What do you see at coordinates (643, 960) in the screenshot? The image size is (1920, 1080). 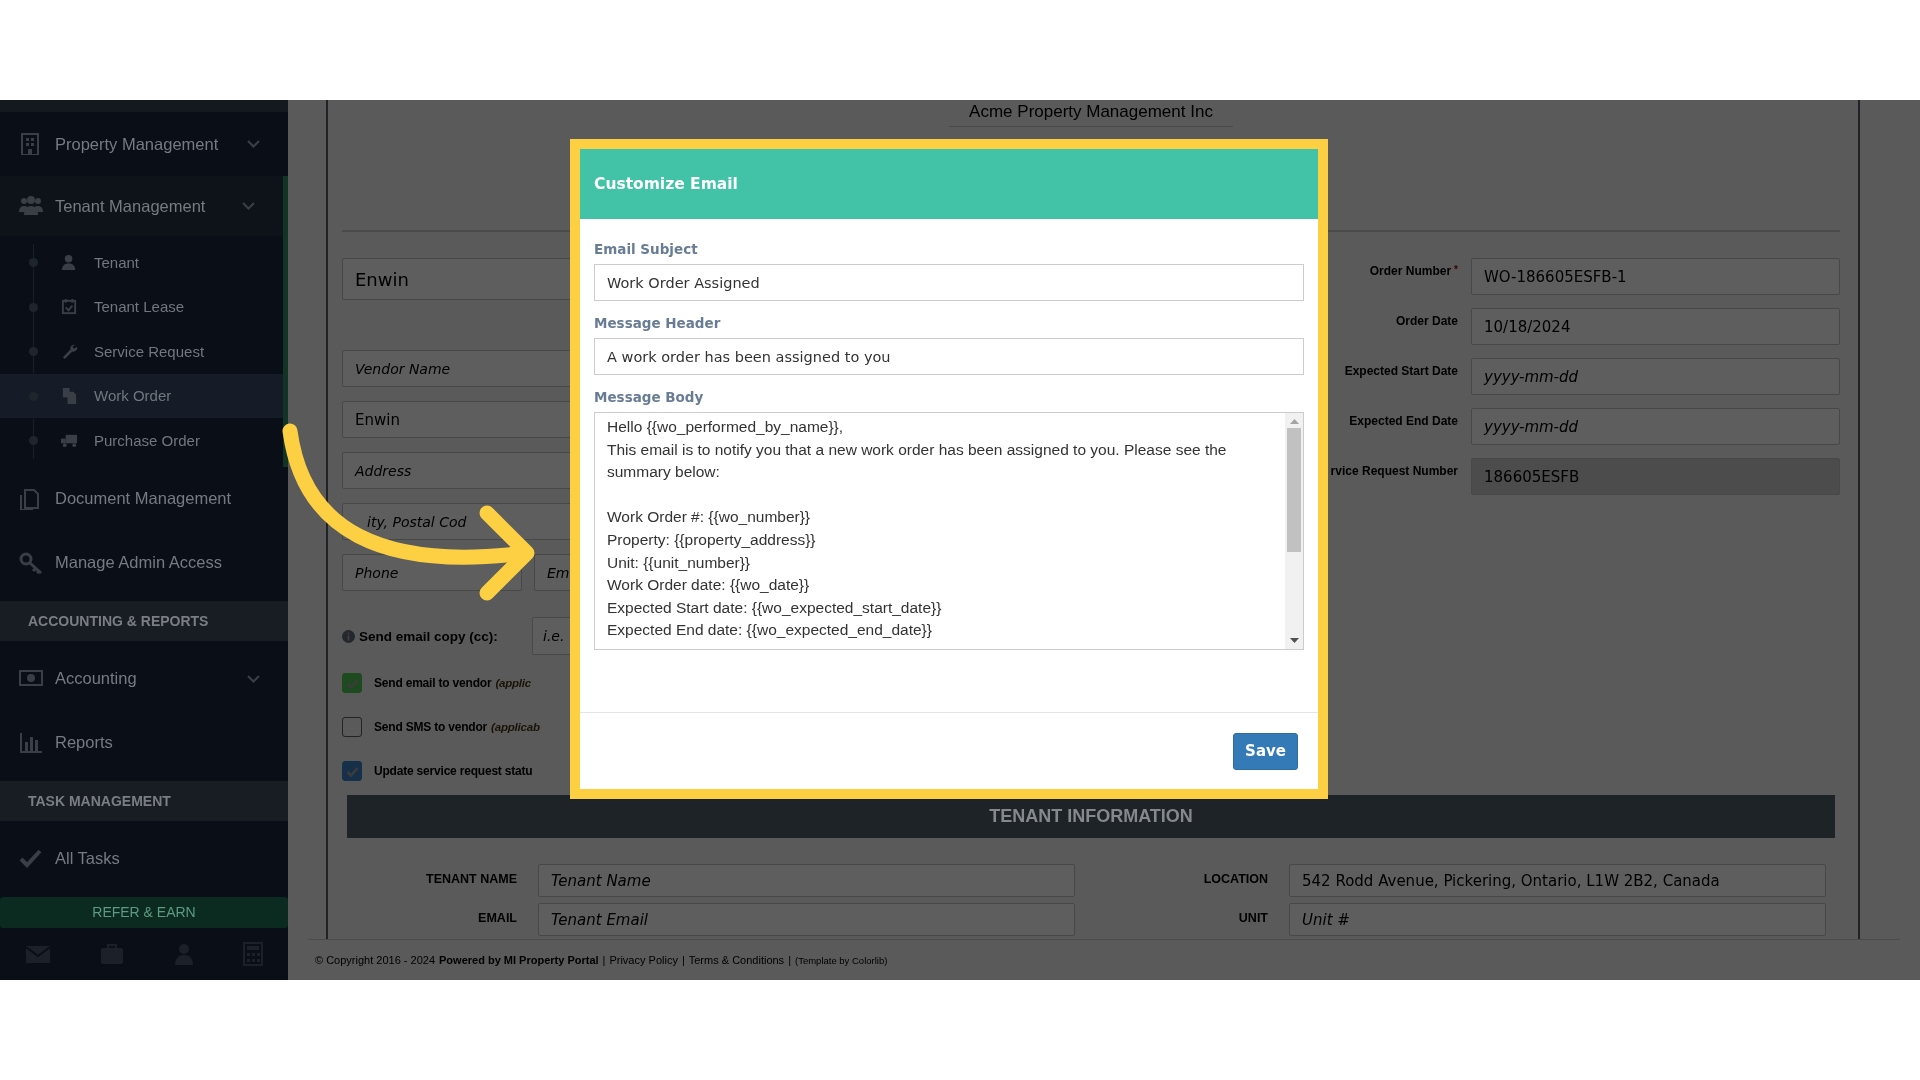 I see `footer-link: Privacy Policy` at bounding box center [643, 960].